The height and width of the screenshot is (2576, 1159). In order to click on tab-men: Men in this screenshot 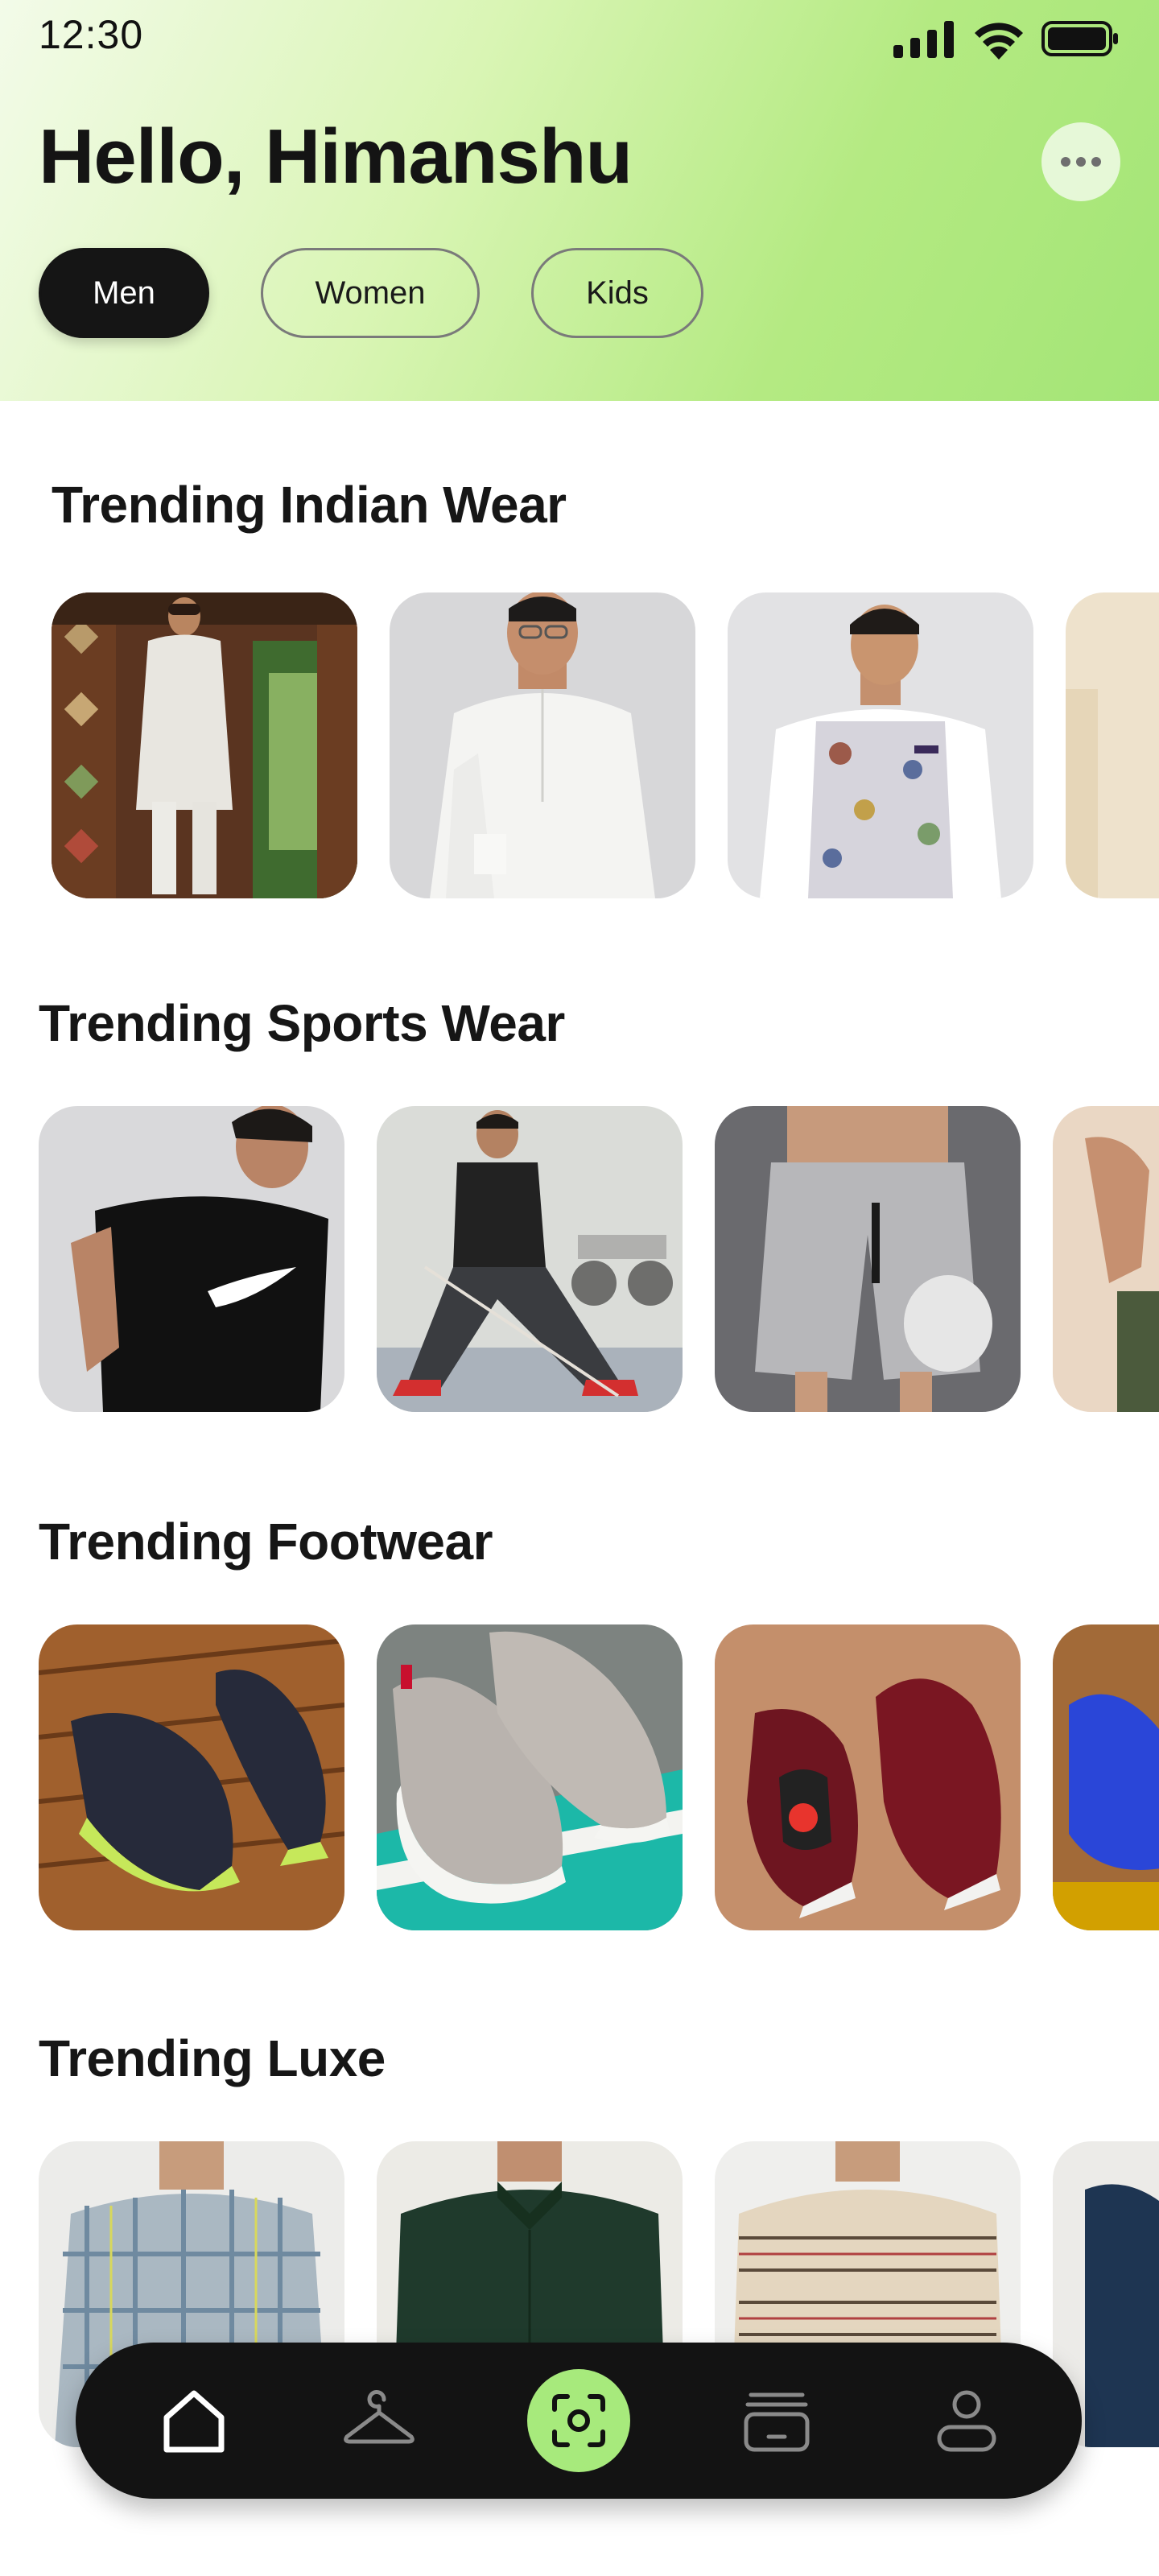, I will do `click(124, 293)`.